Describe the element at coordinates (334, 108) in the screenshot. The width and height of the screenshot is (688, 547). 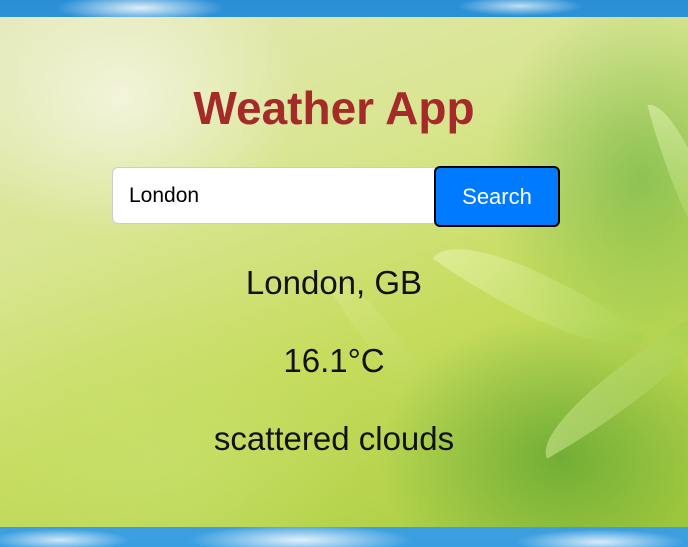
I see `page-title: Weather App` at that location.